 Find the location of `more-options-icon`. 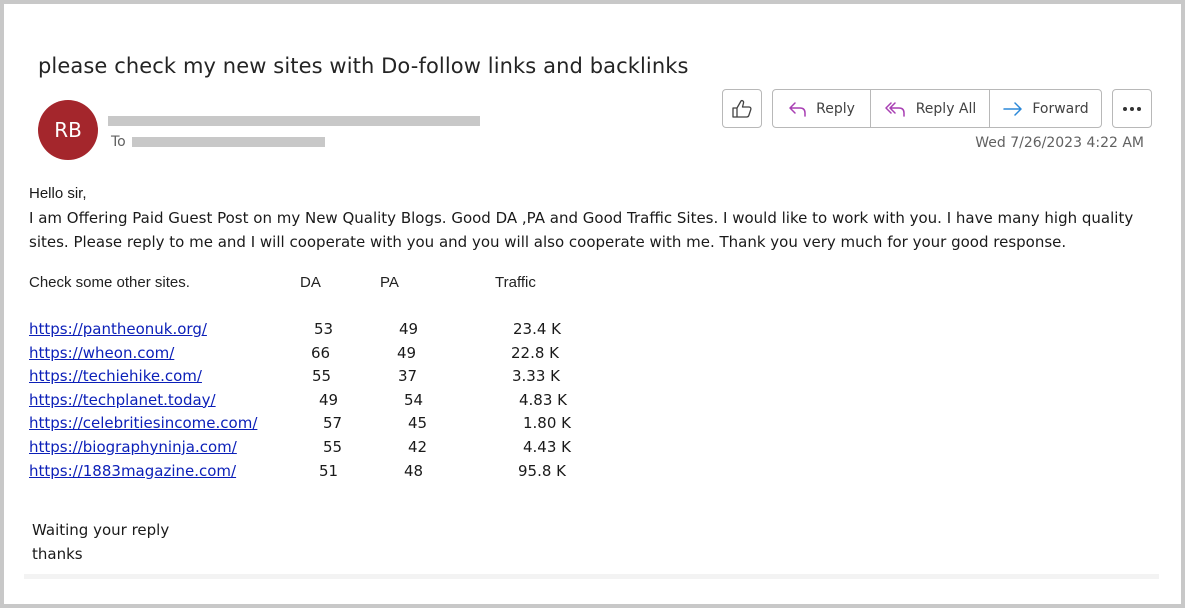

more-options-icon is located at coordinates (1132, 108).